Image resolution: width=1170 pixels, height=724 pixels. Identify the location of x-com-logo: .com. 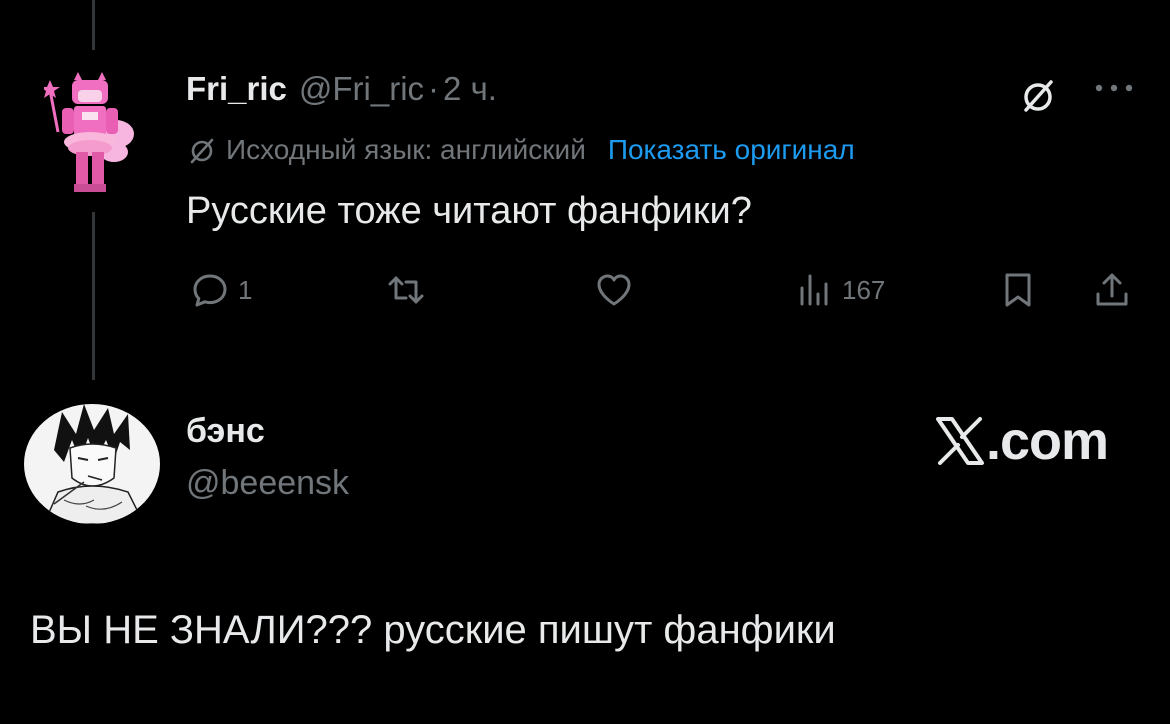
(1021, 441).